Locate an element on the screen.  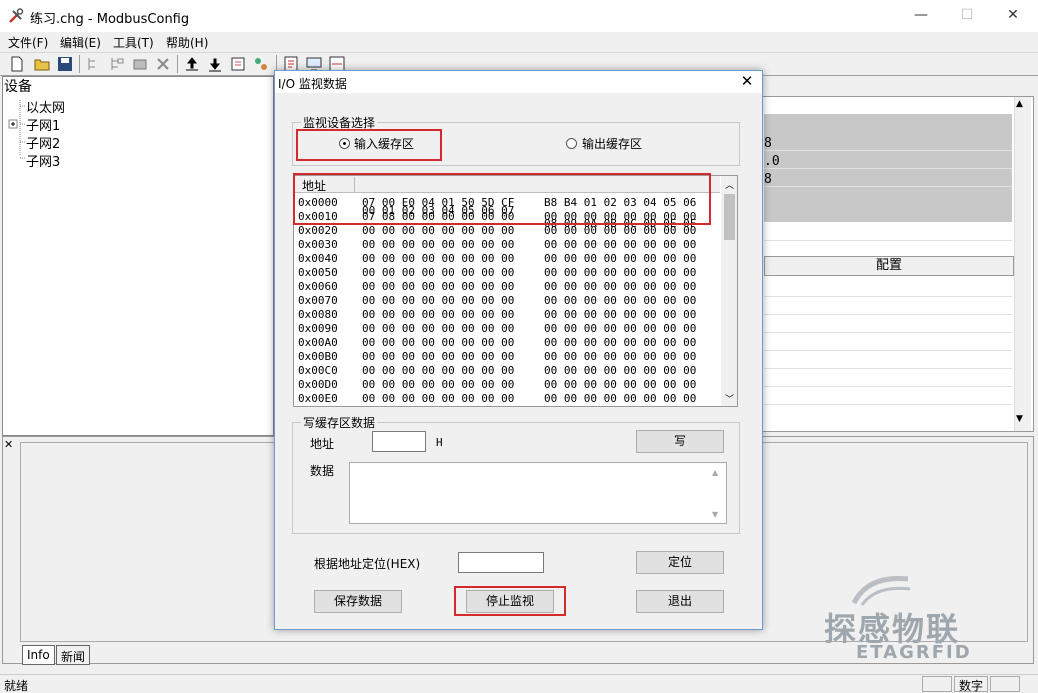
maximize-button: ☐ is located at coordinates (967, 16).